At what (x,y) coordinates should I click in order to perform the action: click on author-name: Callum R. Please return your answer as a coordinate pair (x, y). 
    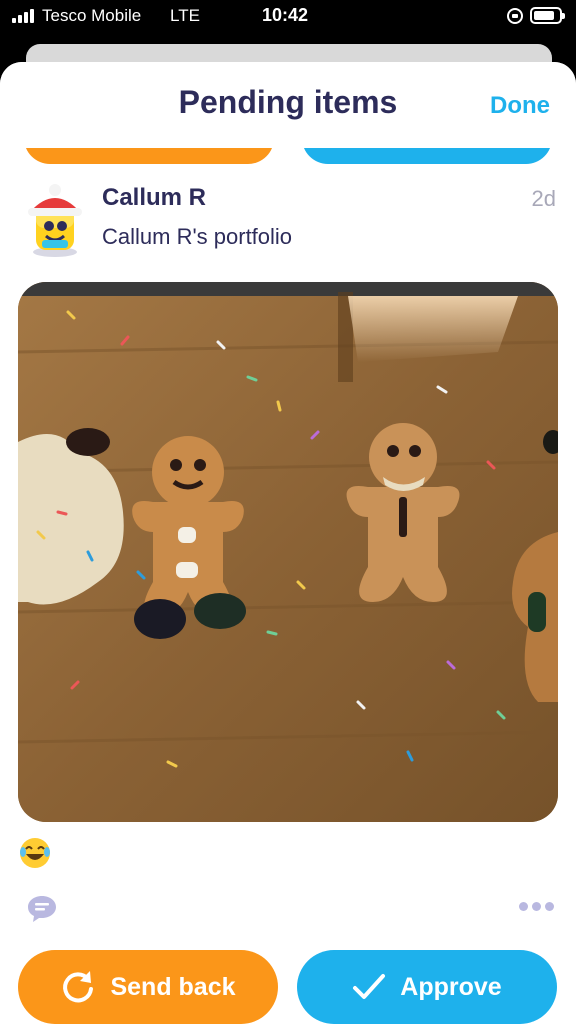
    Looking at the image, I should click on (154, 197).